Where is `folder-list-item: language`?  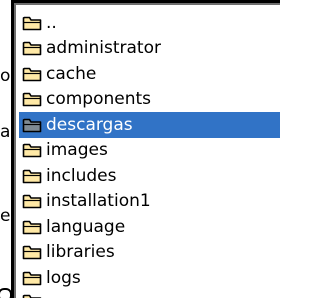
folder-list-item: language is located at coordinates (149, 227).